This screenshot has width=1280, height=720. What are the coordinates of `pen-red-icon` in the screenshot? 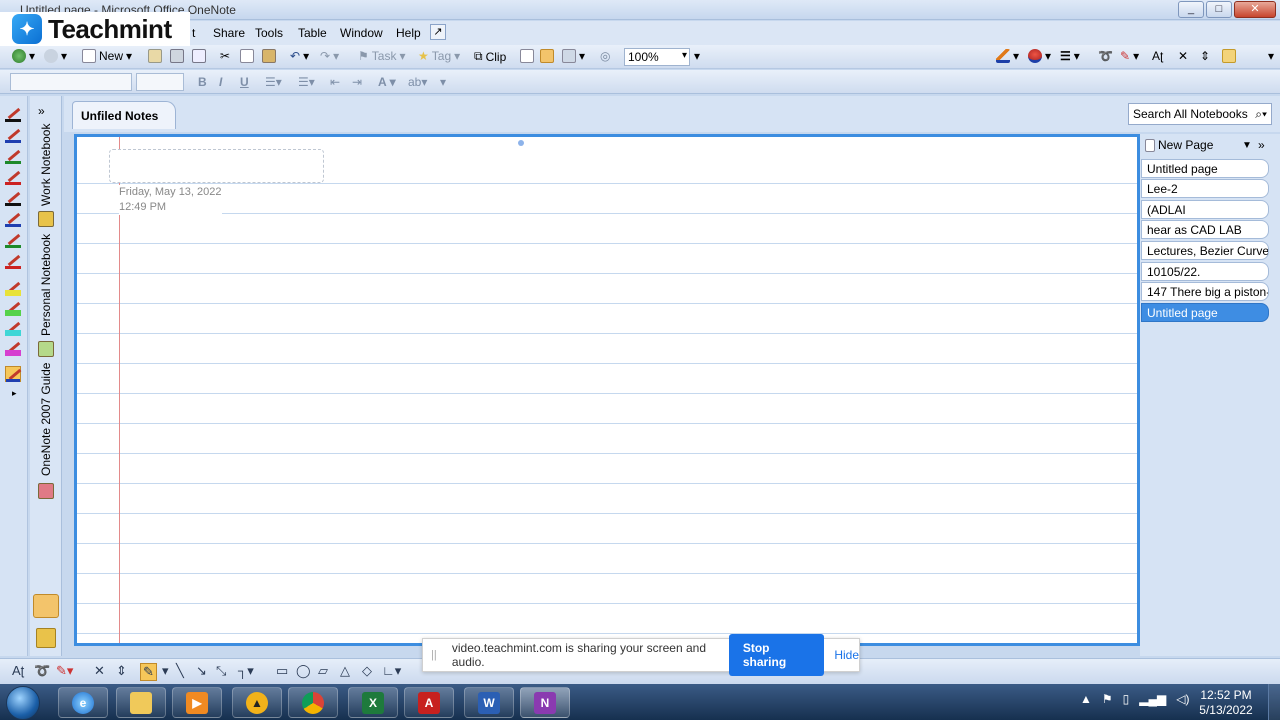 It's located at (13, 114).